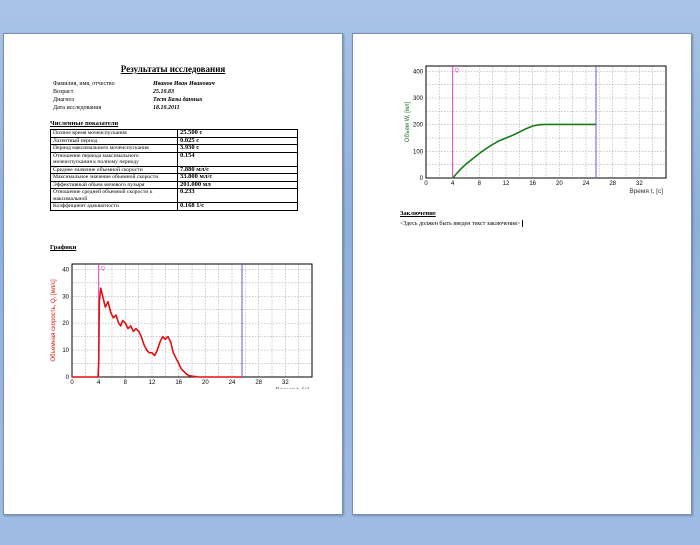 The height and width of the screenshot is (545, 700). Describe the element at coordinates (134, 92) in the screenshot. I see `patient-info-row: Возраст 25.10.83` at that location.